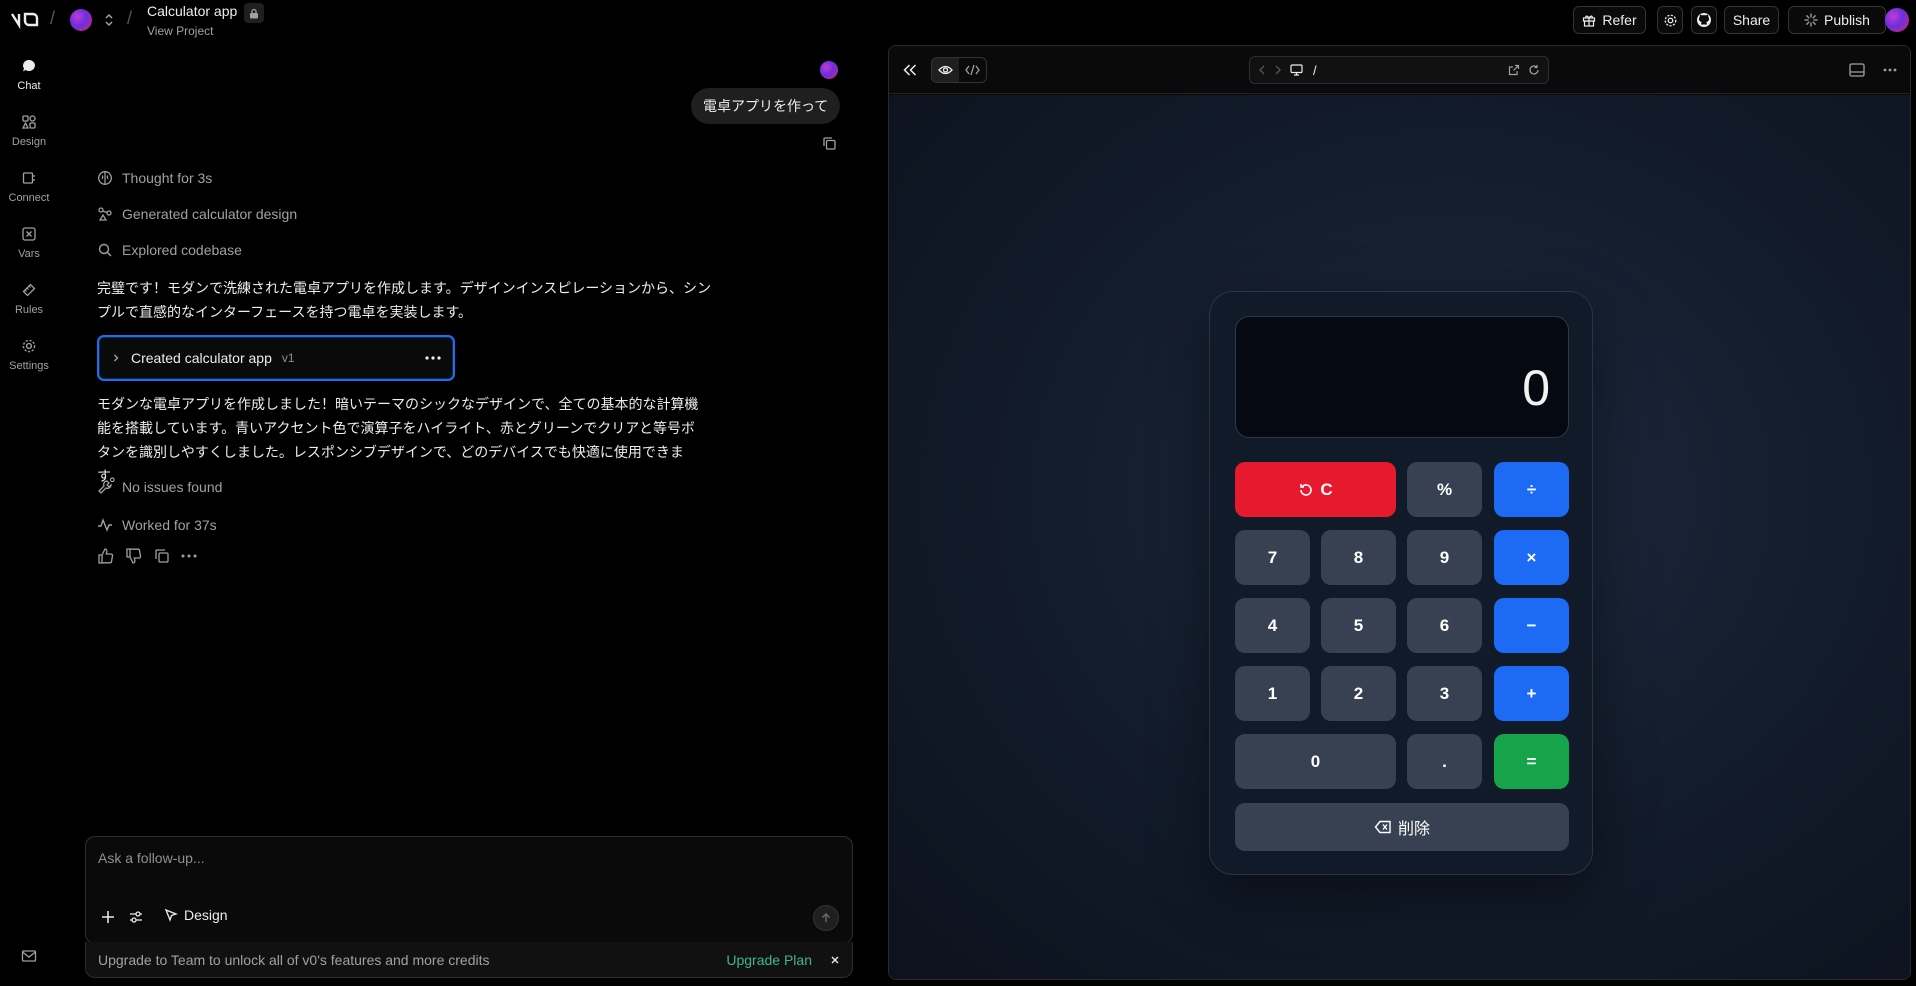 This screenshot has height=986, width=1916. I want to click on github-icon, so click(1704, 20).